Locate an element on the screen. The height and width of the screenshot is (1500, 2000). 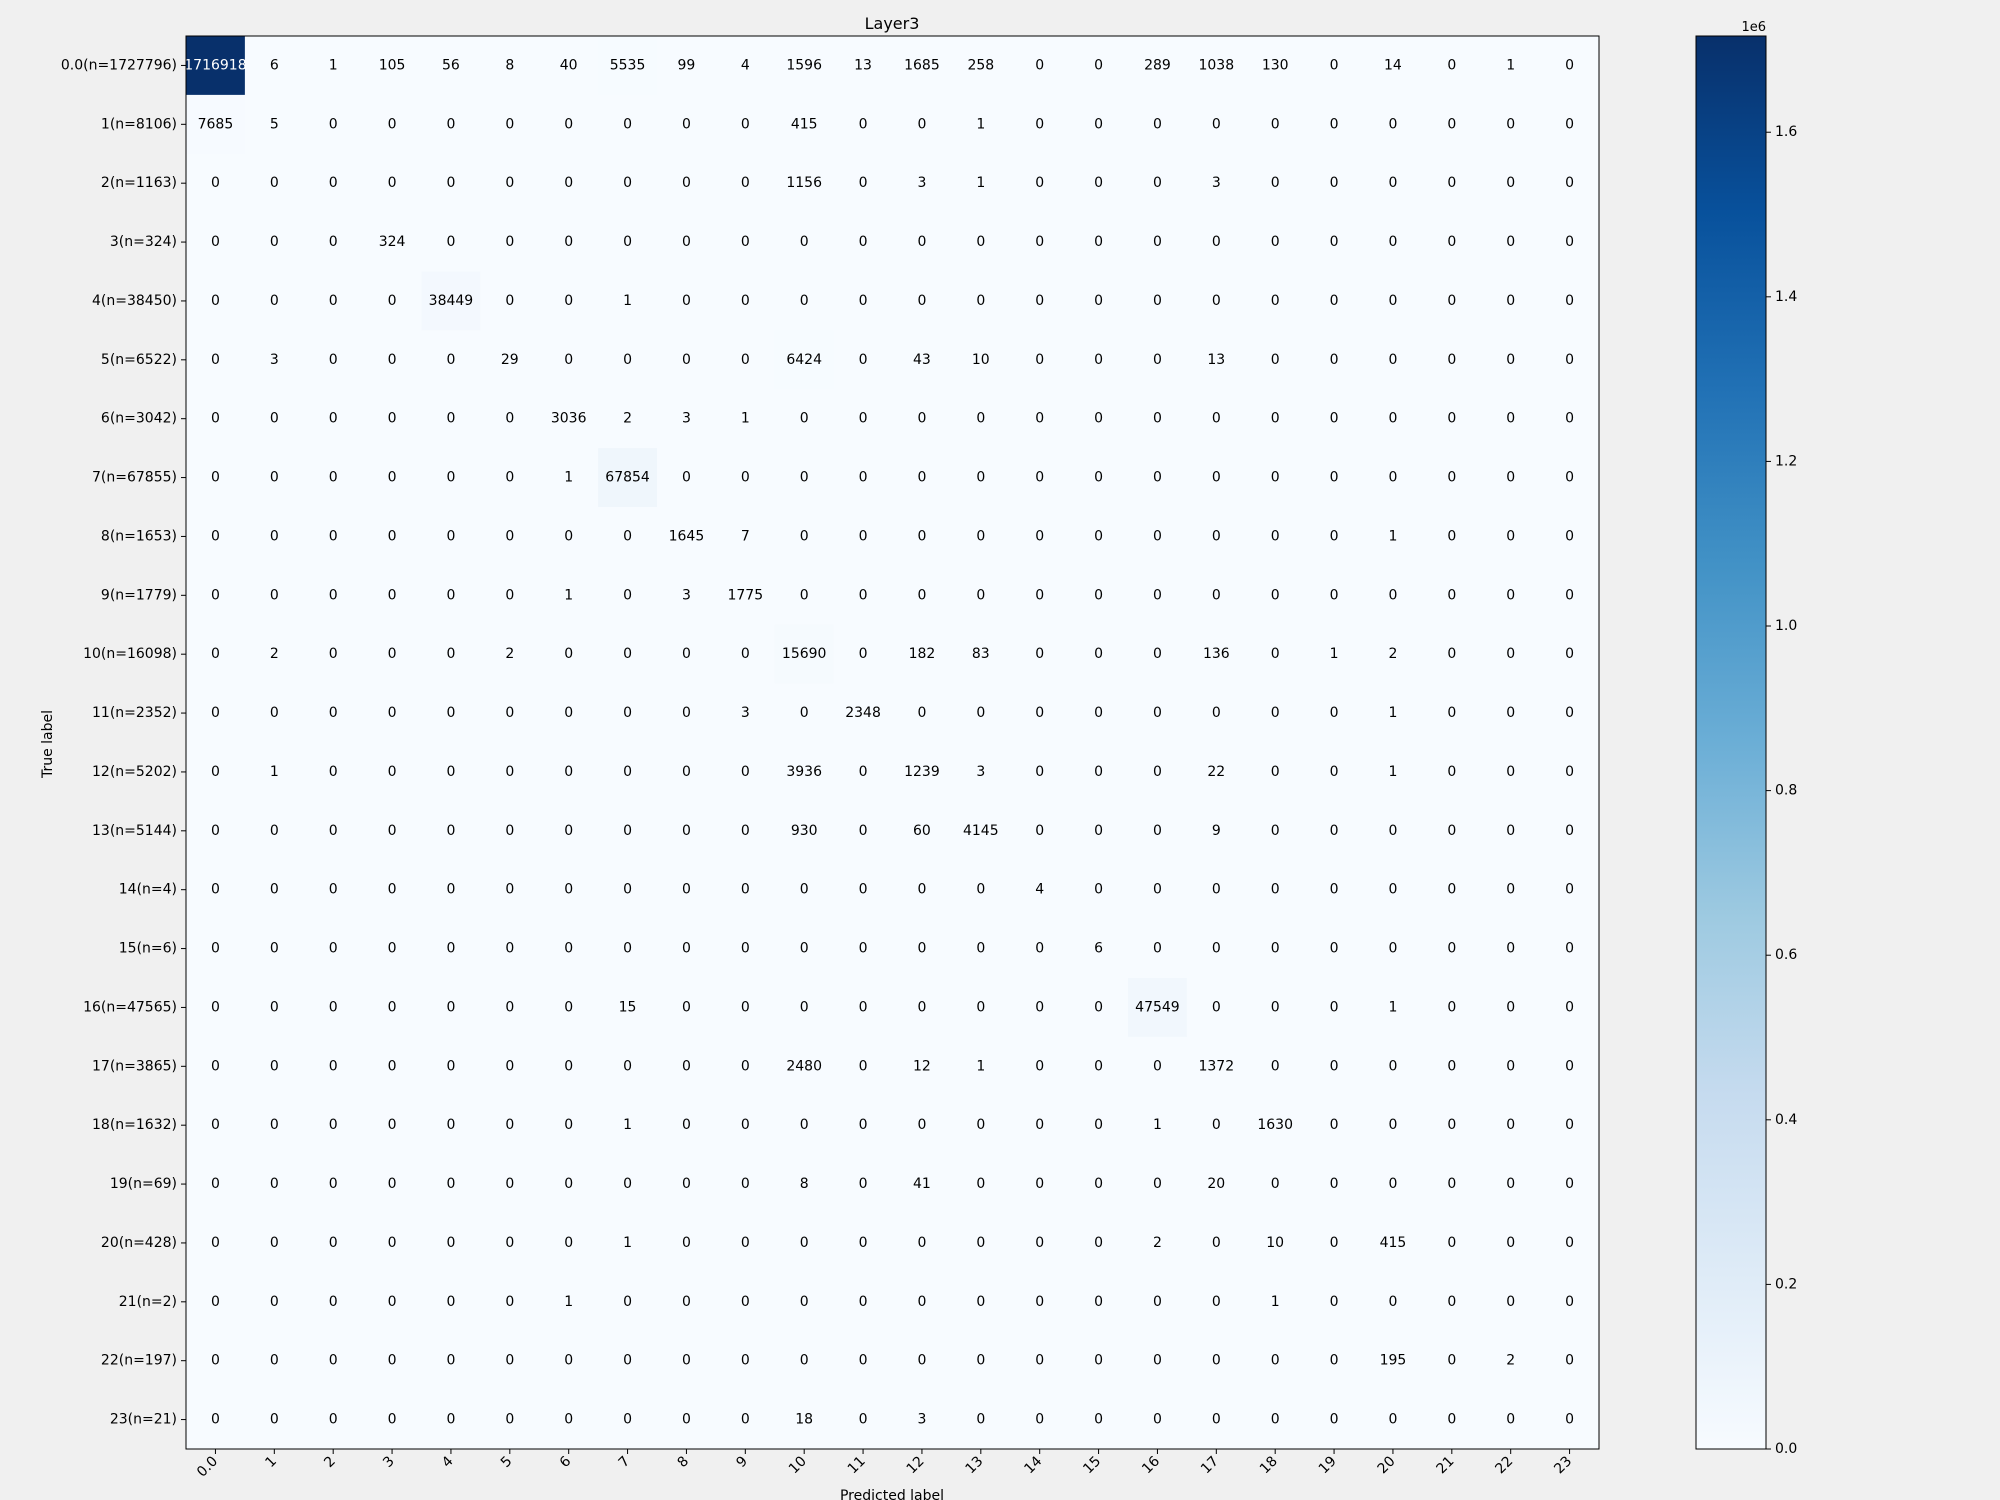
y-tick-label: 17(n=3865) is located at coordinates (134, 1066).